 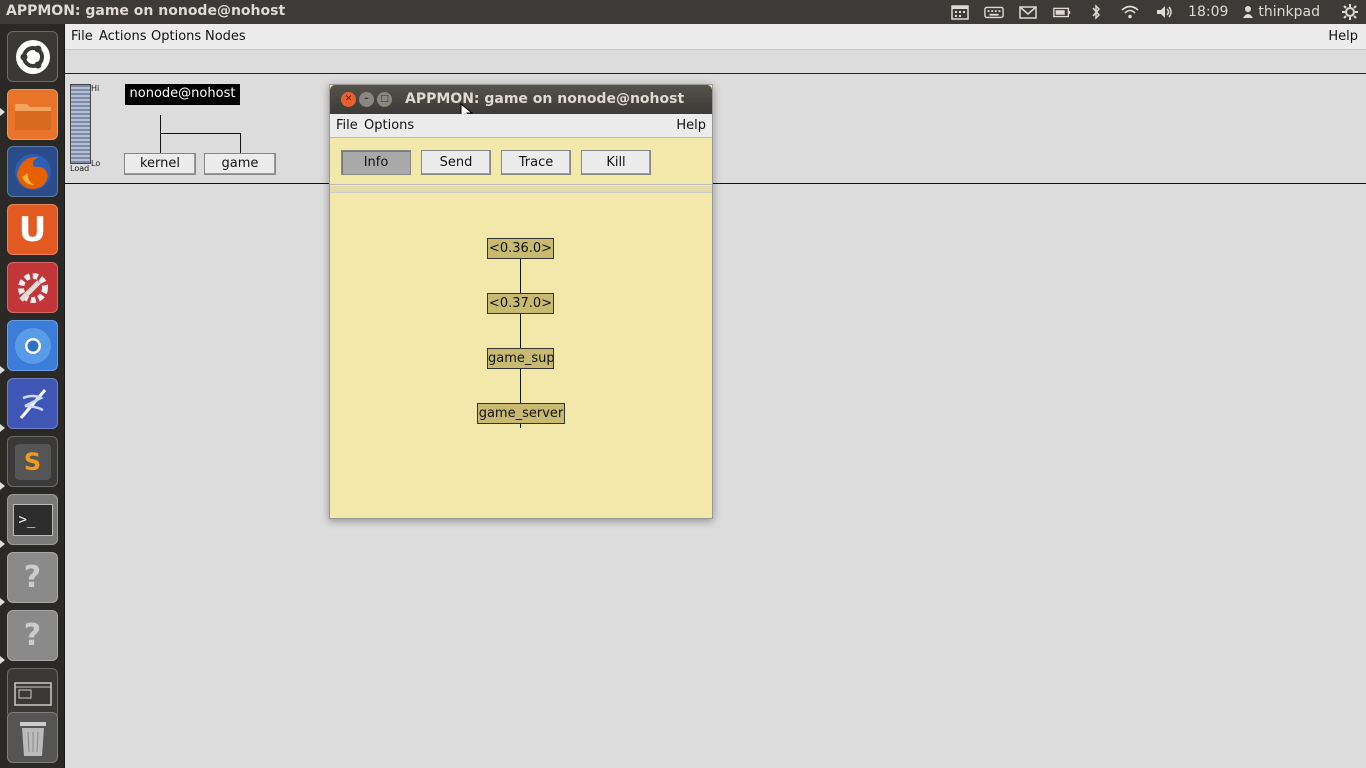 What do you see at coordinates (994, 12) in the screenshot?
I see `keyboard-icon` at bounding box center [994, 12].